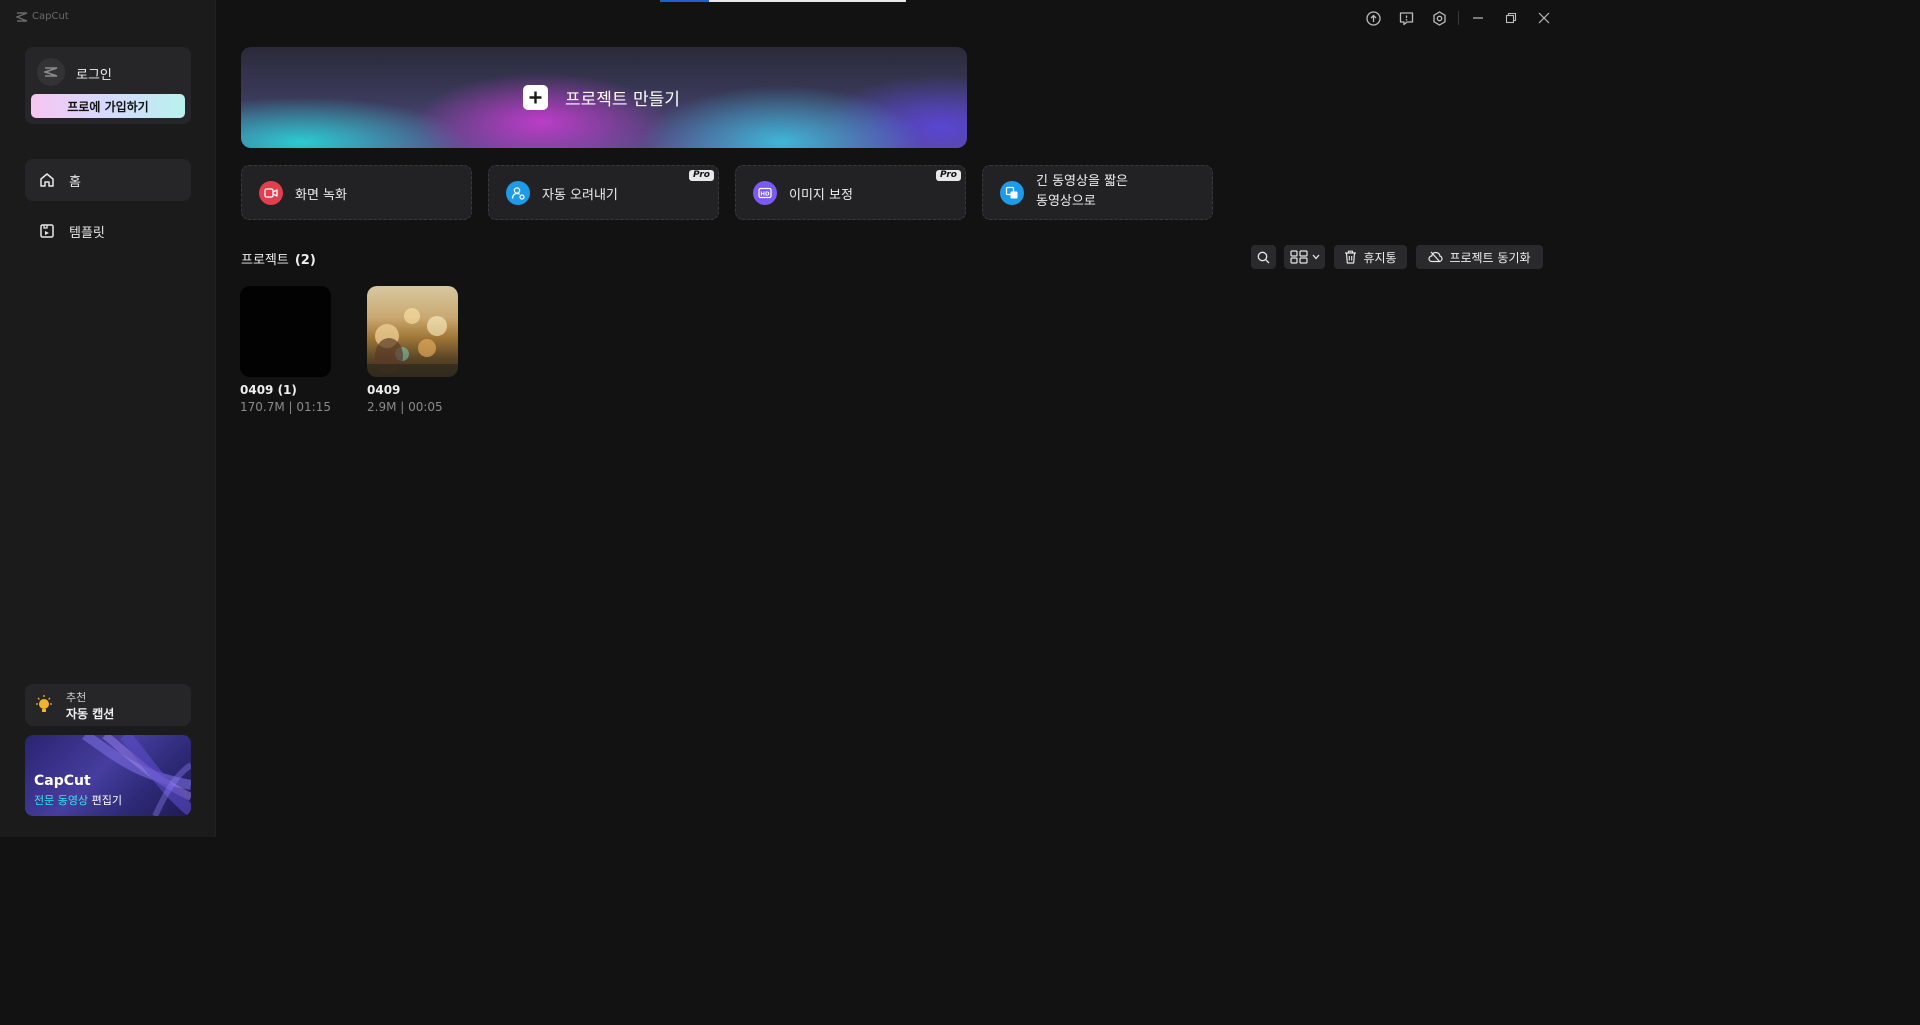 The image size is (1920, 1025). I want to click on top-progress-bar, so click(783, 1).